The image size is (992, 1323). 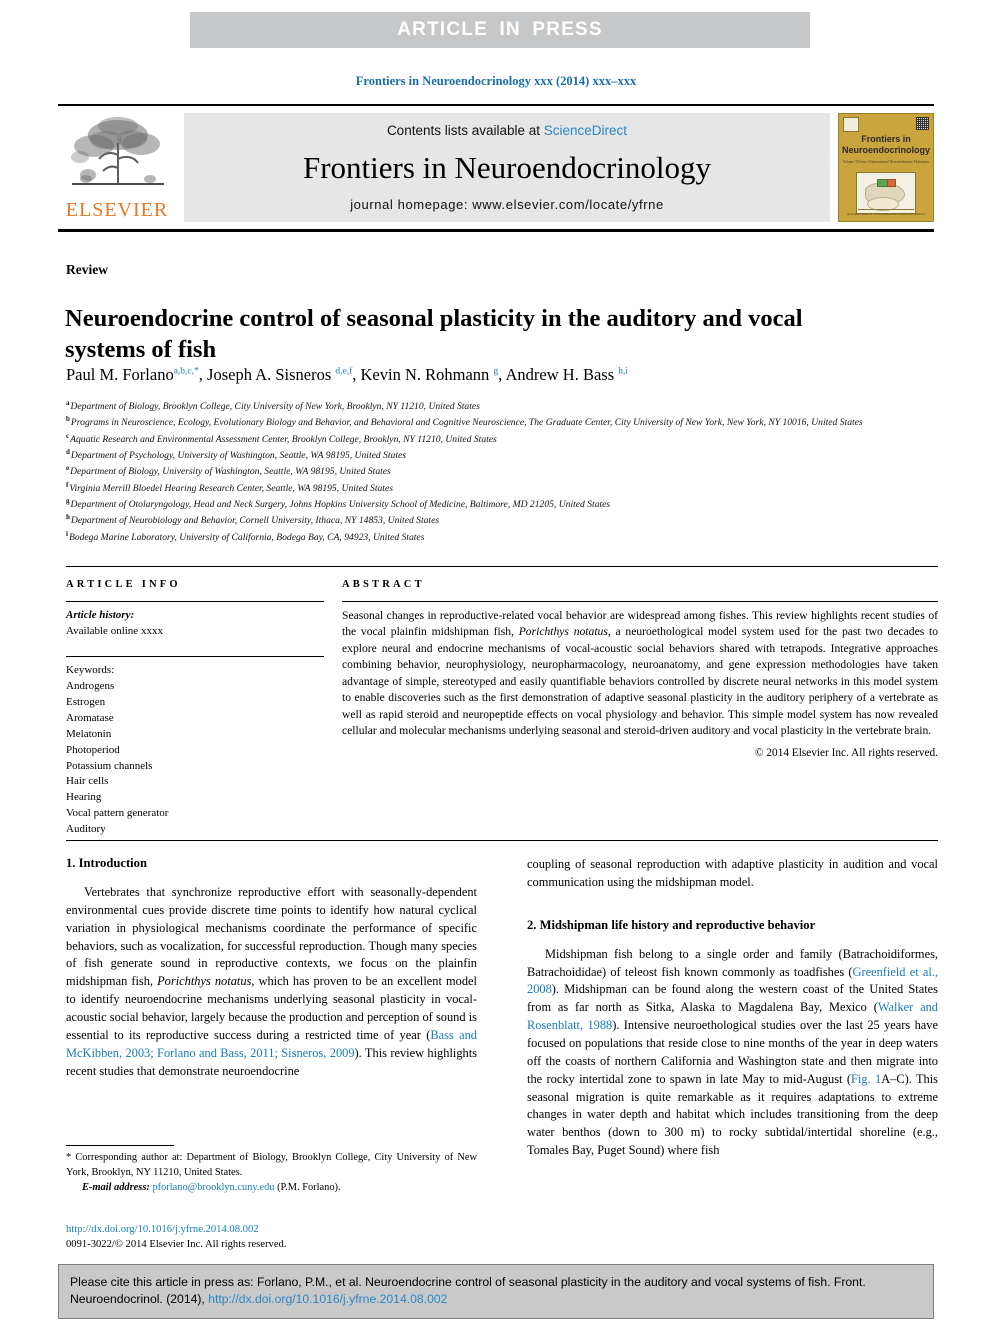 What do you see at coordinates (123, 584) in the screenshot?
I see `article-info-heading: ARTICLE INFO` at bounding box center [123, 584].